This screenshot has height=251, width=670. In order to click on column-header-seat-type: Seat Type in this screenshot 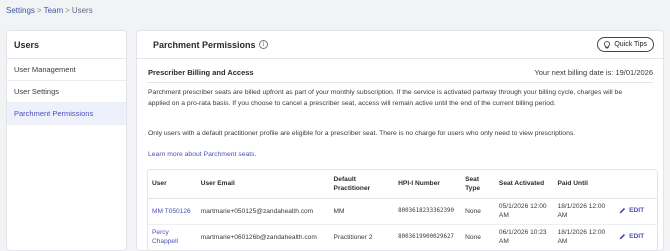, I will do `click(478, 184)`.